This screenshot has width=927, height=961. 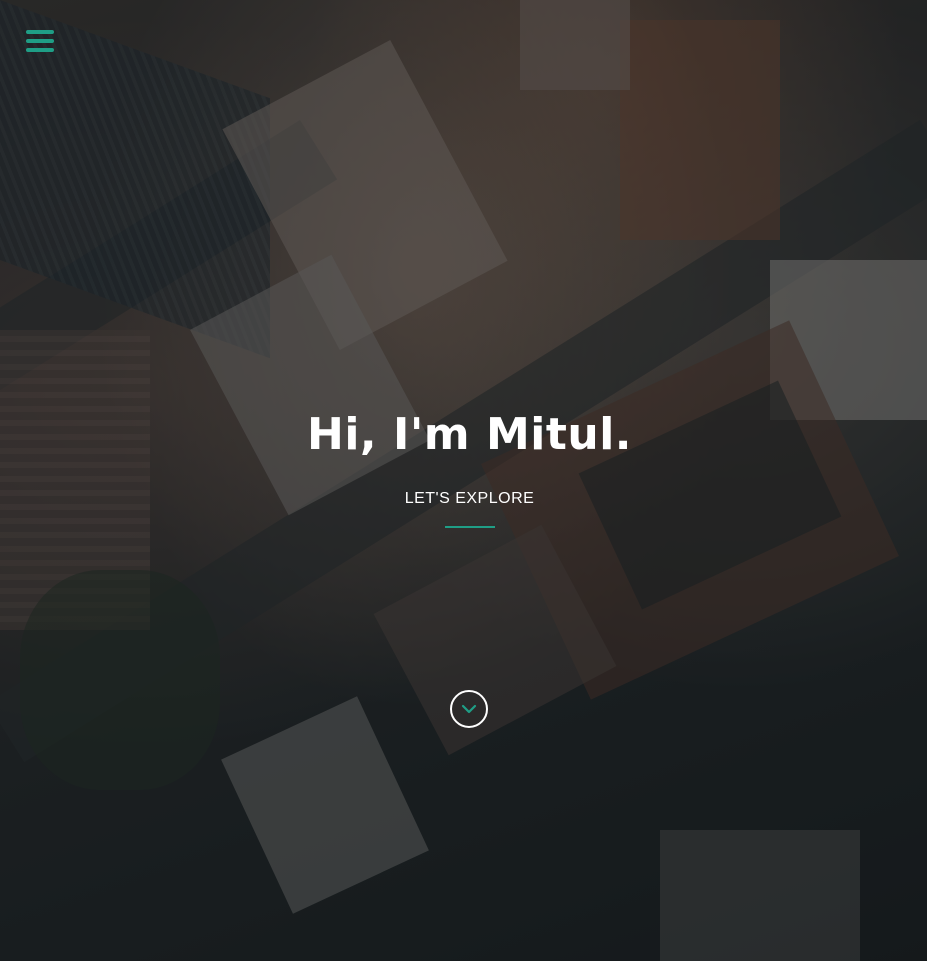 What do you see at coordinates (463, 468) in the screenshot?
I see `hero-content: Hi, I'm Mitul. LET'S EXPLORE` at bounding box center [463, 468].